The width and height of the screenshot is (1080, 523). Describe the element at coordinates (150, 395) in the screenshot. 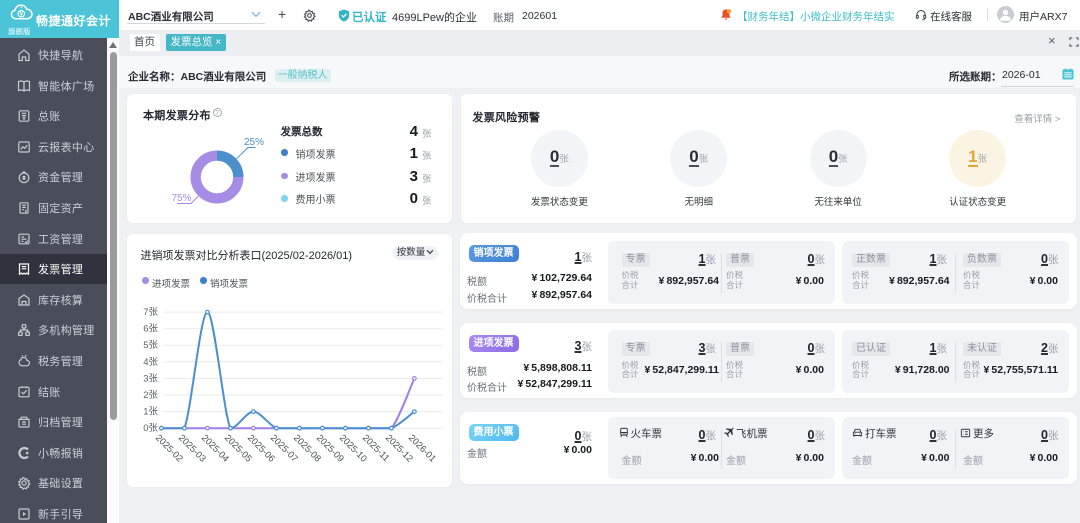

I see `svg-text: 2张` at that location.